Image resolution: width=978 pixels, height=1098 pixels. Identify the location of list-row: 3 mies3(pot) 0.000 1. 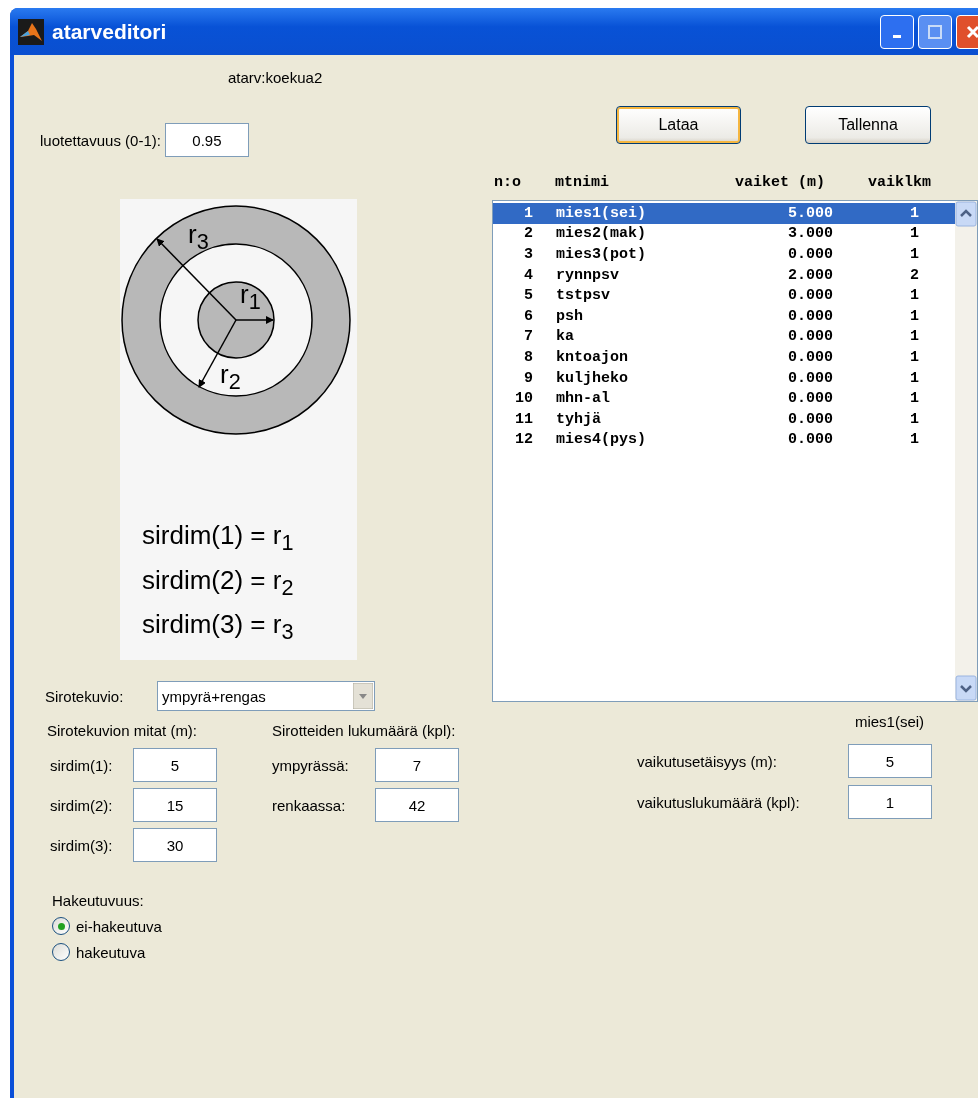
(724, 254).